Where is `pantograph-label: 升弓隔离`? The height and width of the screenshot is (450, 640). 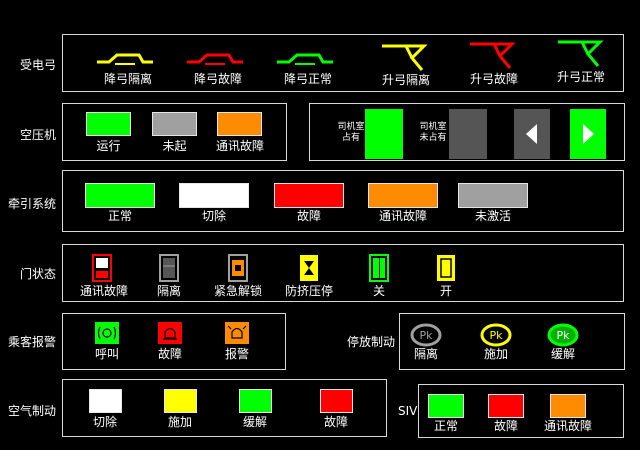 pantograph-label: 升弓隔离 is located at coordinates (405, 80).